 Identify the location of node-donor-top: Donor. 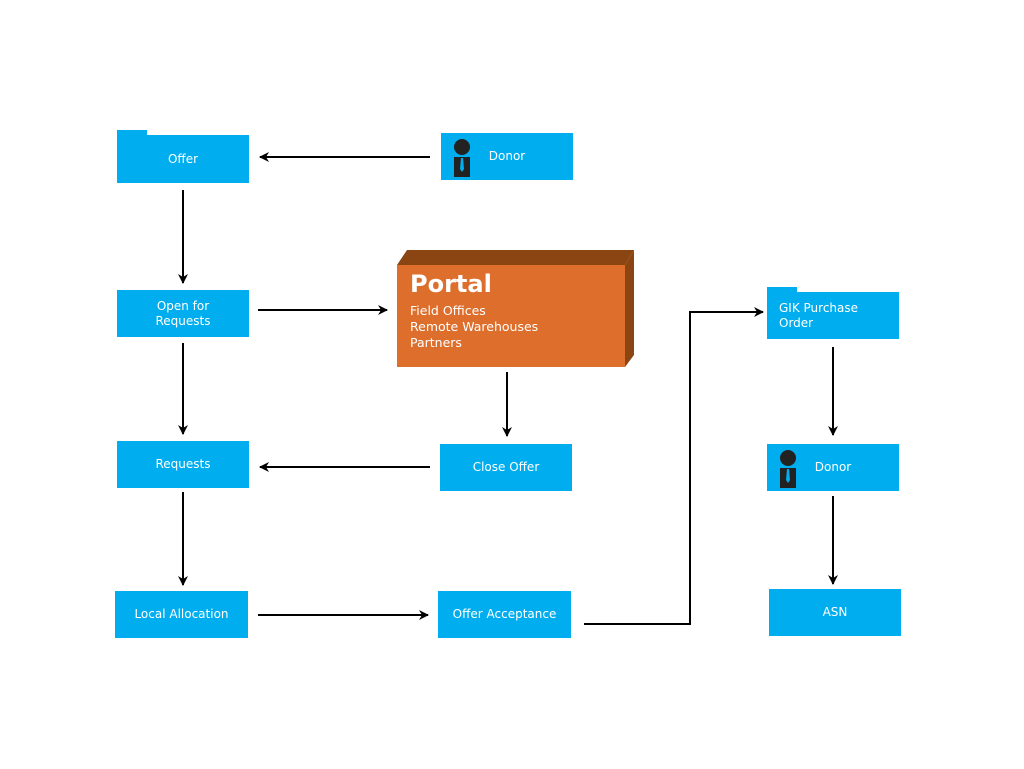
(507, 156).